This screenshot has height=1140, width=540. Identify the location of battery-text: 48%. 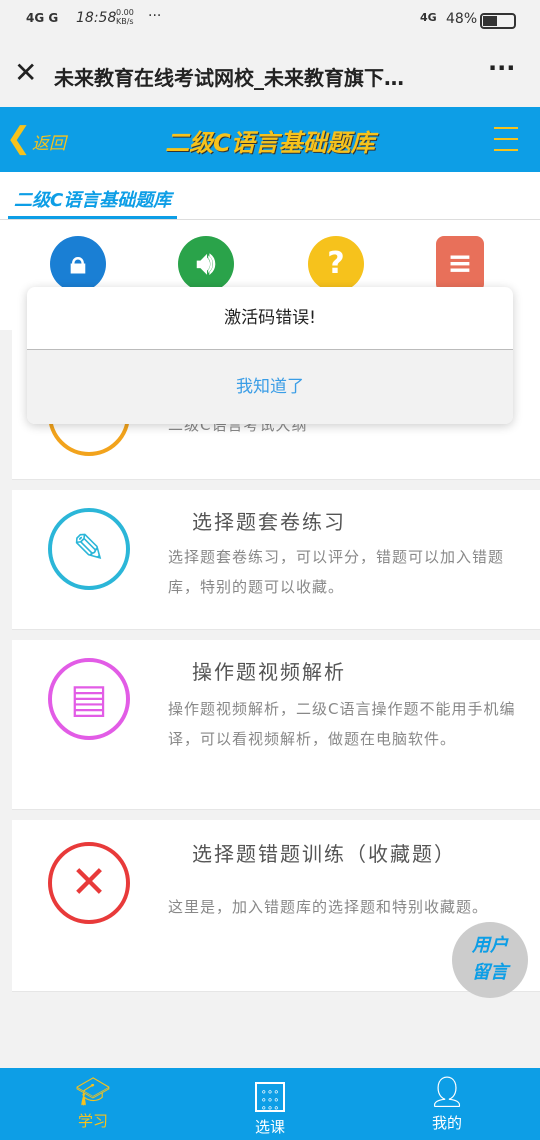
(462, 19).